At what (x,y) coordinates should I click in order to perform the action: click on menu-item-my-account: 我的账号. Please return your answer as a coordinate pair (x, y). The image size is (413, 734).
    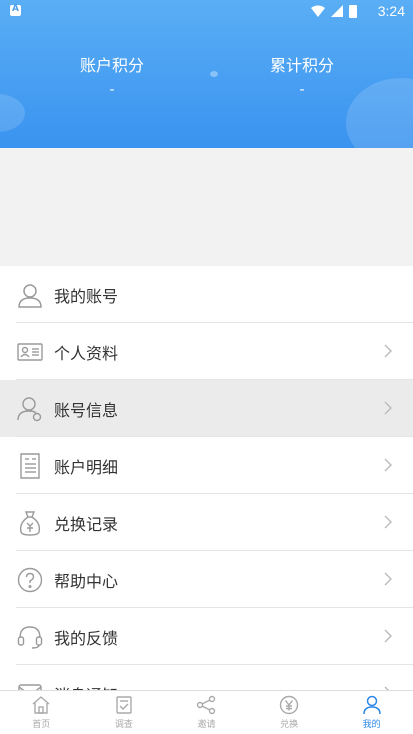
    Looking at the image, I should click on (206, 294).